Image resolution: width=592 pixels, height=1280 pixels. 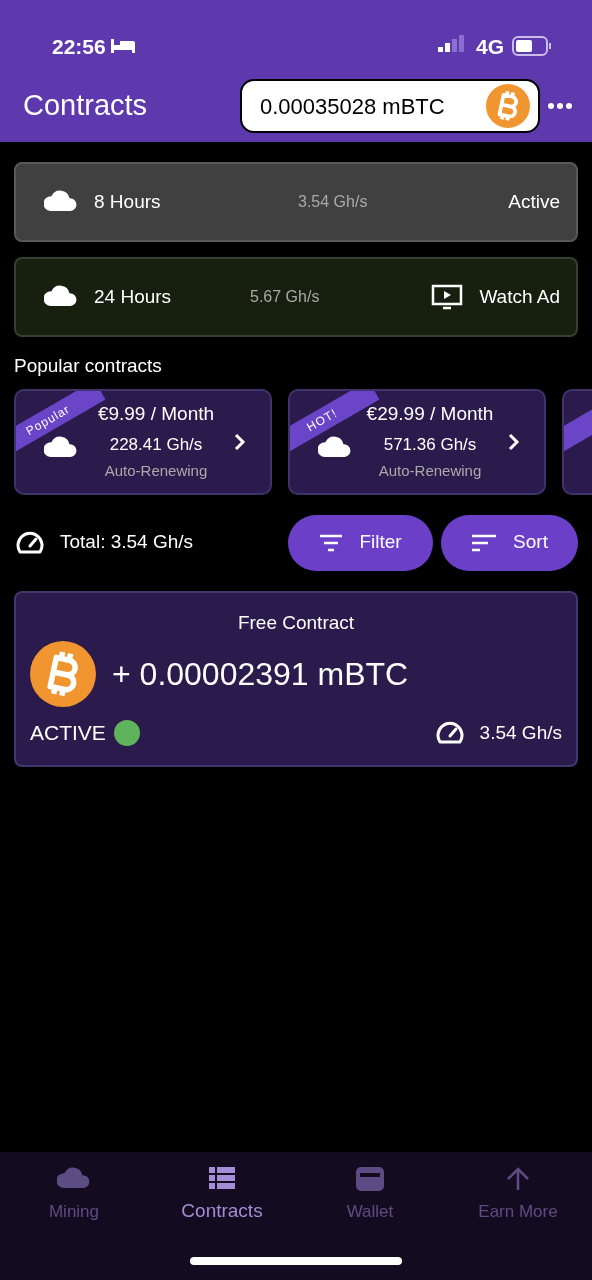 What do you see at coordinates (133, 296) in the screenshot?
I see `contract-duration: 24 Hours` at bounding box center [133, 296].